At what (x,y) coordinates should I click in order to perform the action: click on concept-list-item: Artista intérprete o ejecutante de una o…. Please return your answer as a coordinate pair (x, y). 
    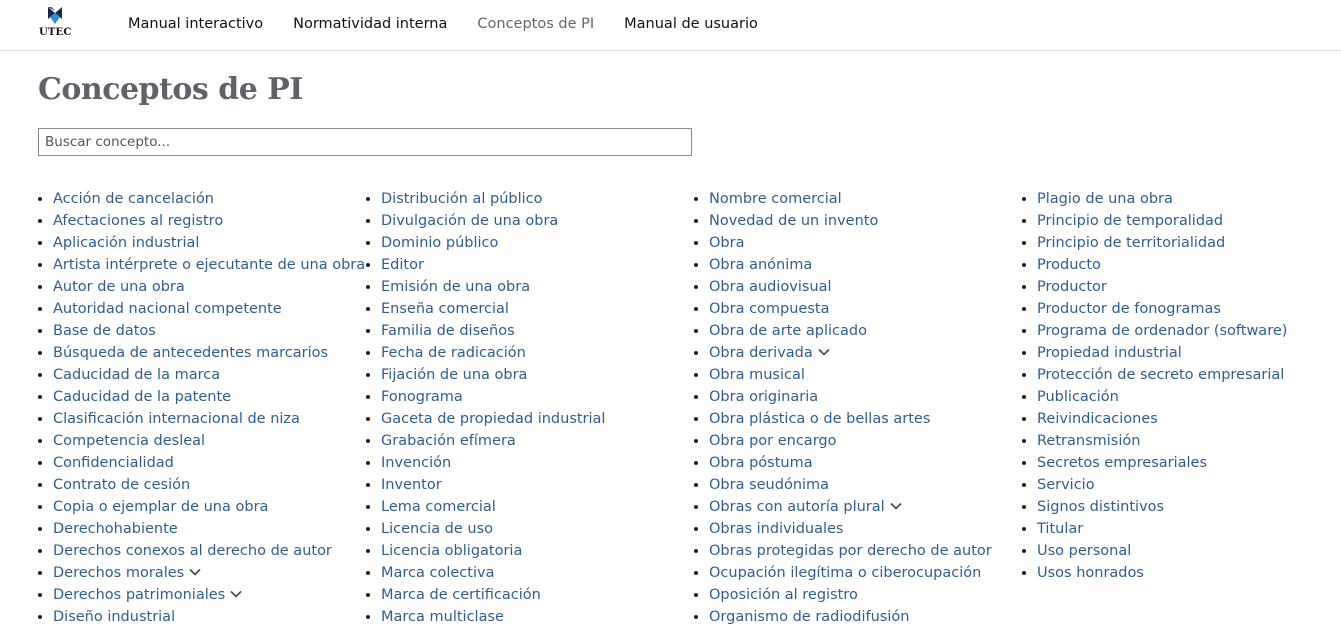
    Looking at the image, I should click on (201, 265).